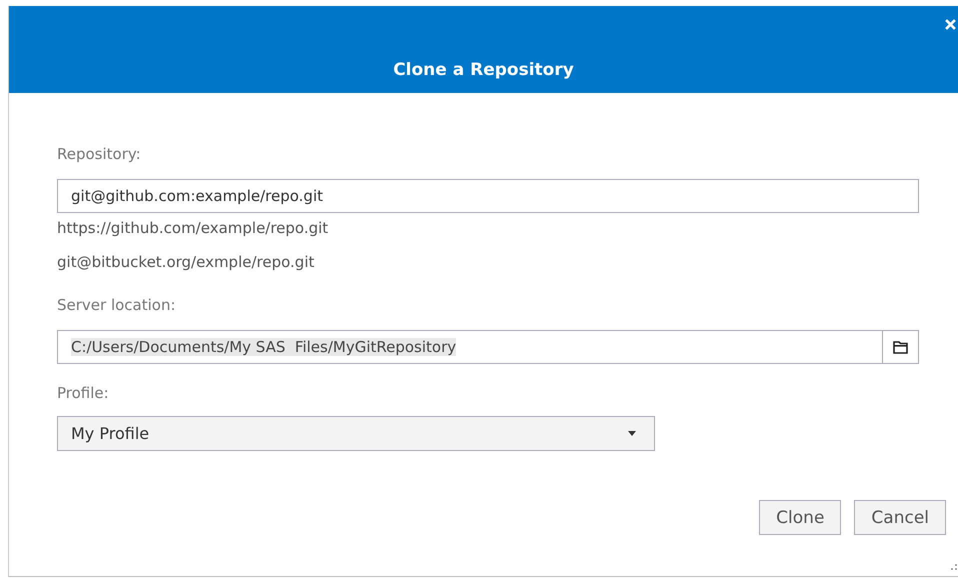  I want to click on cancel-button: Cancel, so click(900, 517).